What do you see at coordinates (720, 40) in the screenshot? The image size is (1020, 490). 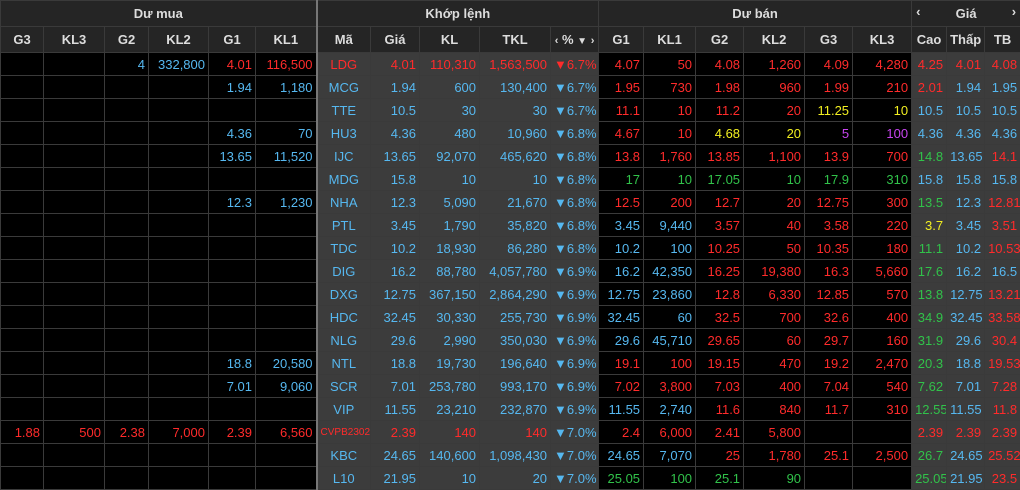 I see `col-sell-g2: G2` at bounding box center [720, 40].